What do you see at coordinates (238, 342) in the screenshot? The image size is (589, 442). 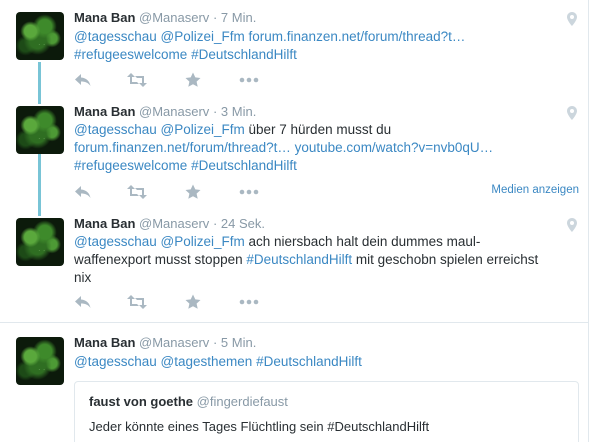 I see `timestamp: 5 Min.` at bounding box center [238, 342].